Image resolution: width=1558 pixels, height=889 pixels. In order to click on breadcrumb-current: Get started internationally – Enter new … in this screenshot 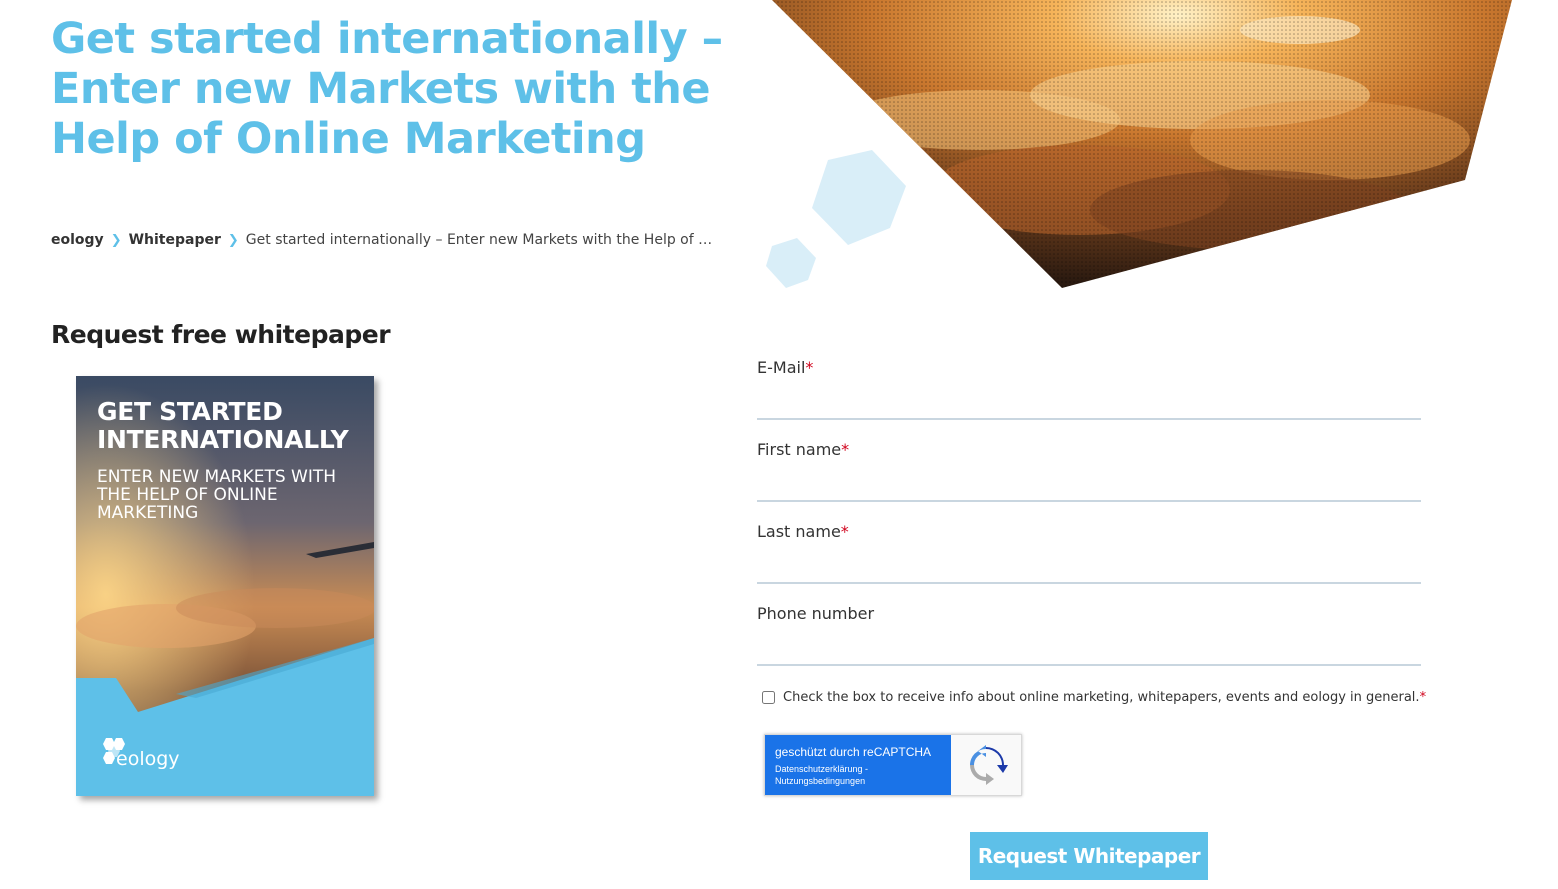, I will do `click(483, 240)`.